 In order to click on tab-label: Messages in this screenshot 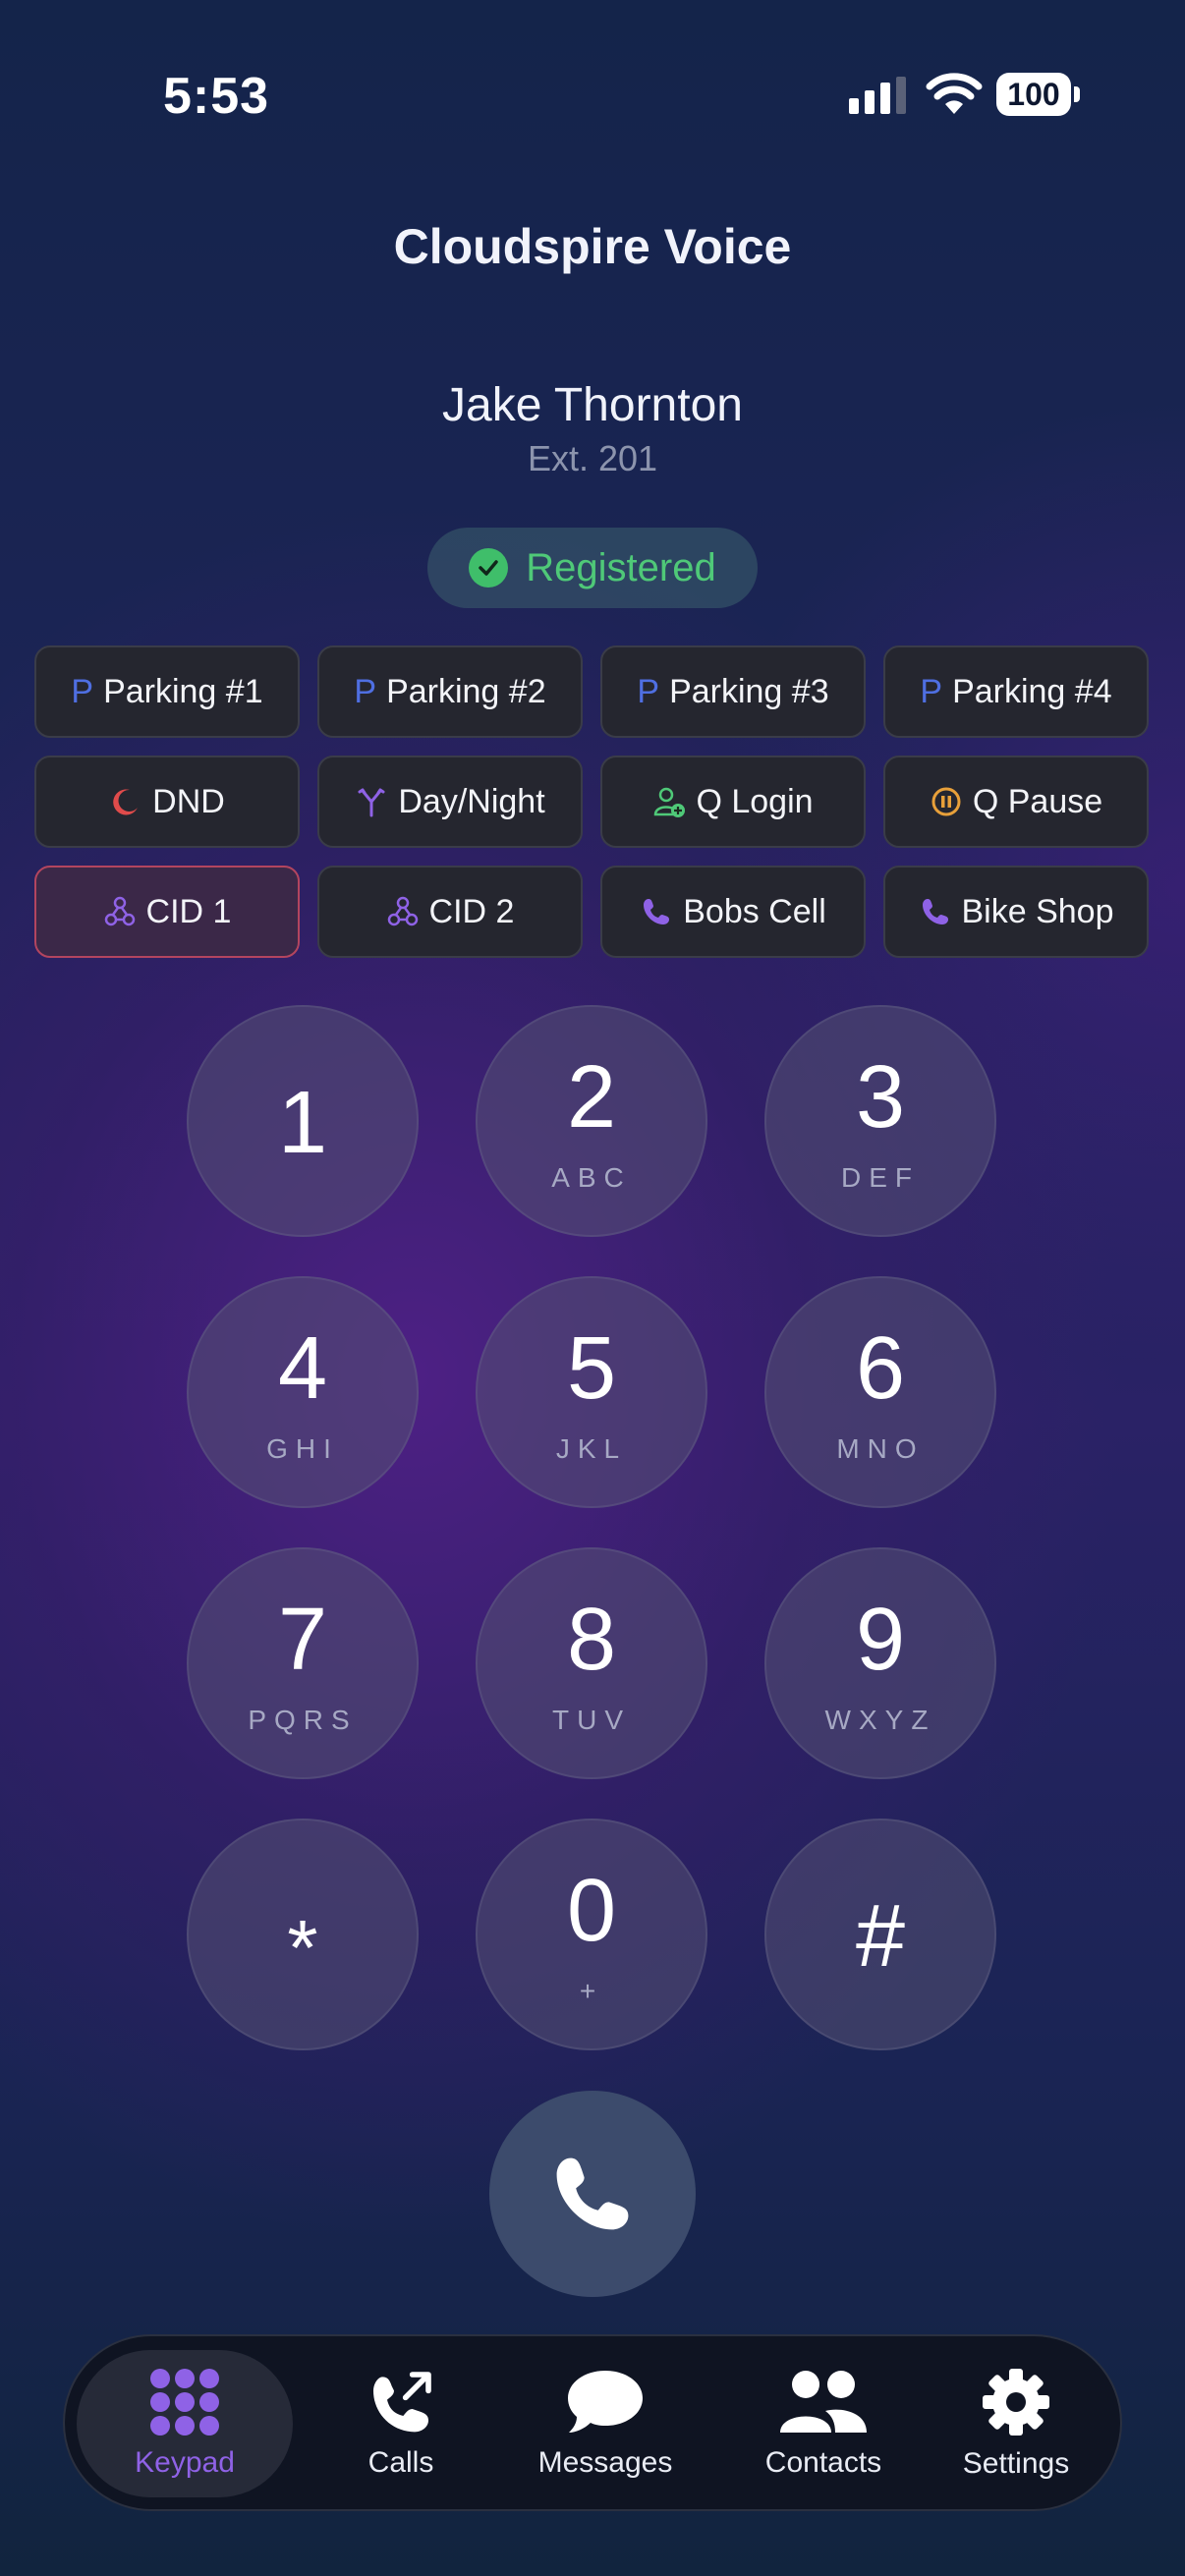, I will do `click(605, 2462)`.